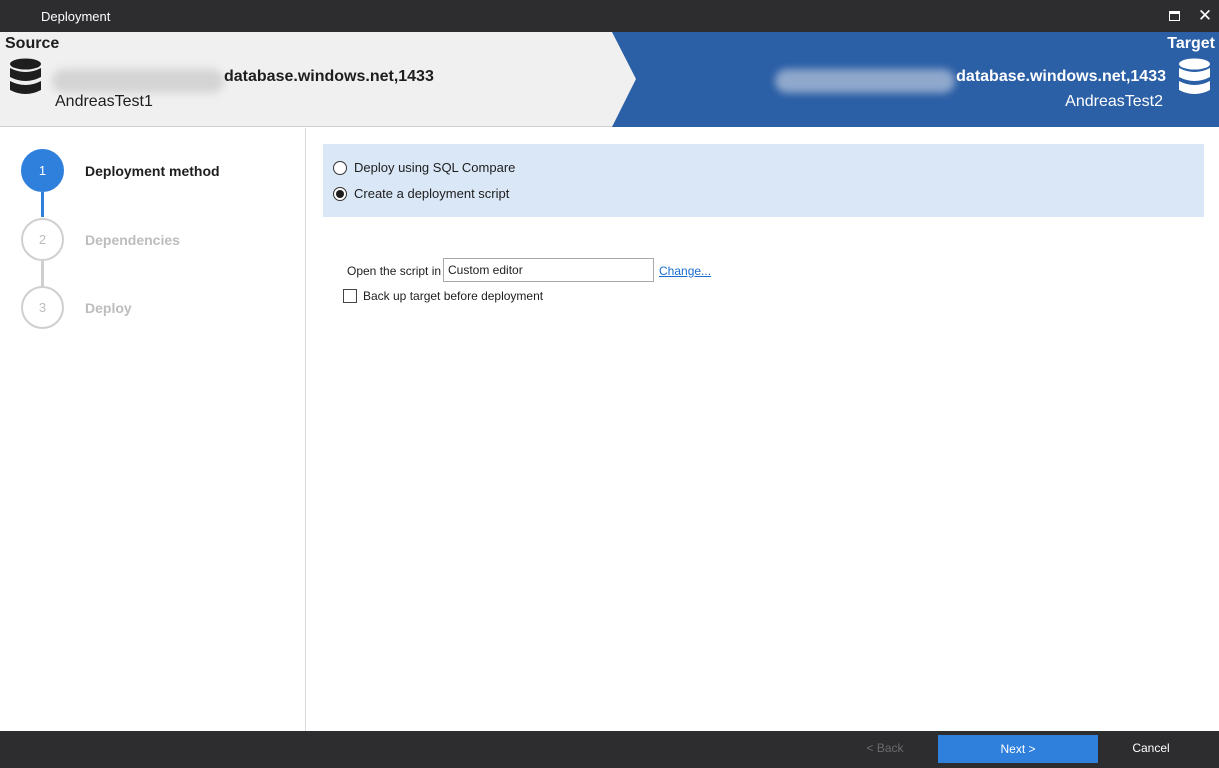  What do you see at coordinates (32, 43) in the screenshot?
I see `source-label: Source` at bounding box center [32, 43].